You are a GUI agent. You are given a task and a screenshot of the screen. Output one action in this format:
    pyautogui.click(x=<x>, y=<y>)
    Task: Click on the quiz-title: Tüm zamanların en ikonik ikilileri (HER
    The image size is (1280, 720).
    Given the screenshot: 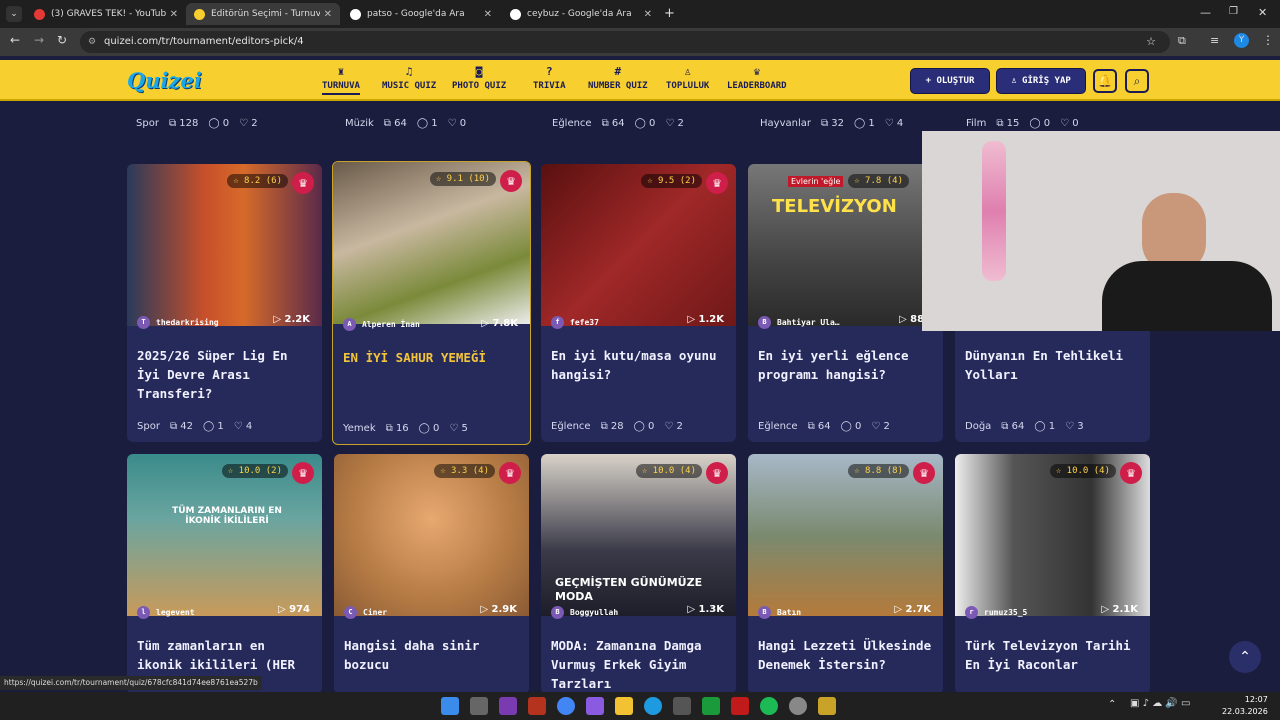 What is the action you would take?
    pyautogui.click(x=226, y=655)
    